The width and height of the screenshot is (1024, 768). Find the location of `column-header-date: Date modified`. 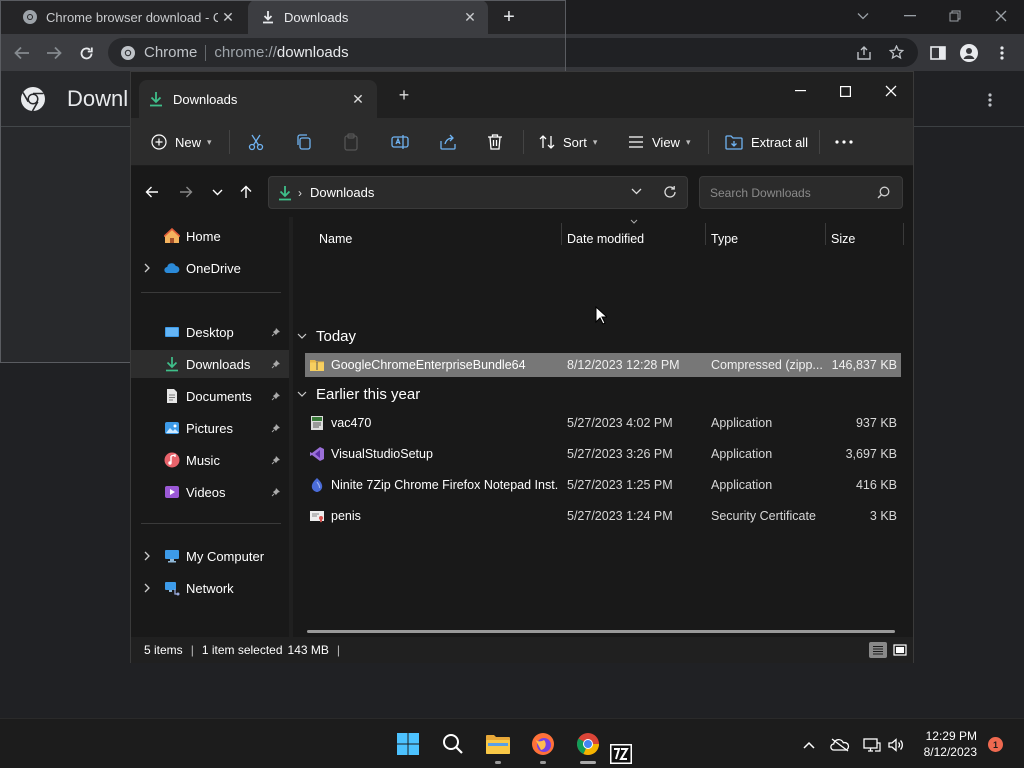

column-header-date: Date modified is located at coordinates (605, 239).